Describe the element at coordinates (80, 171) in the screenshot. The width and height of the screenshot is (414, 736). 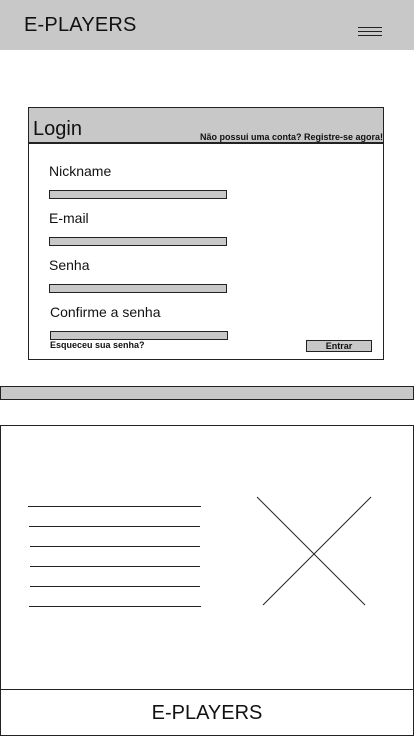
I see `nickname-label: Nickname` at that location.